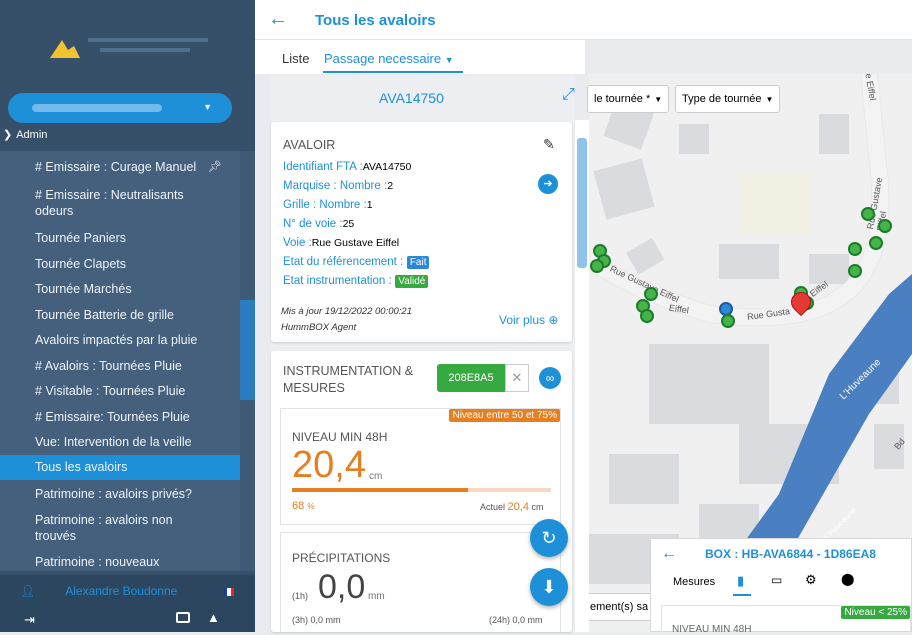 This screenshot has height=635, width=912. What do you see at coordinates (120, 417) in the screenshot?
I see `sidebar-item-emissaire-pluie: # Emissaire: Tournées Pluie` at bounding box center [120, 417].